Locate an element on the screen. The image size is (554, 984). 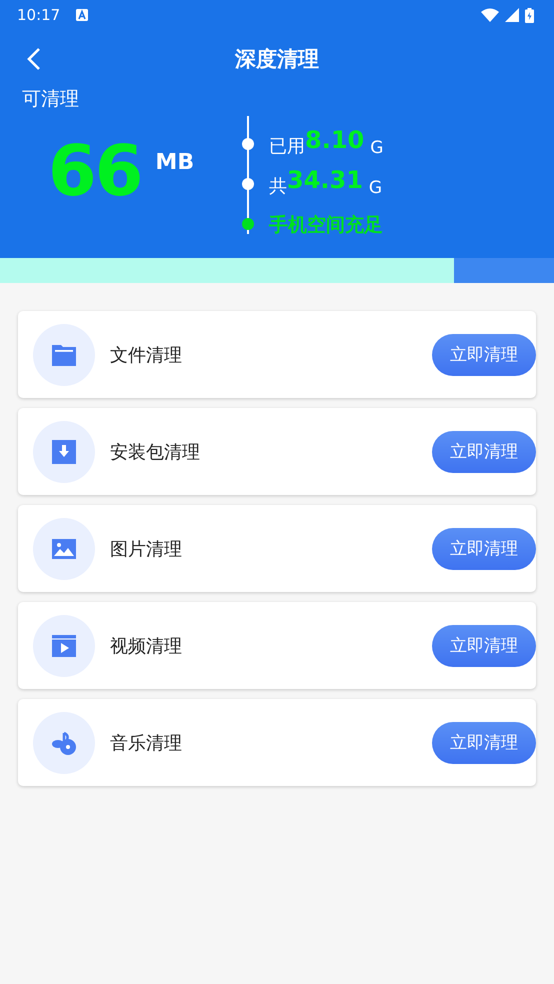
video-icon is located at coordinates (64, 645).